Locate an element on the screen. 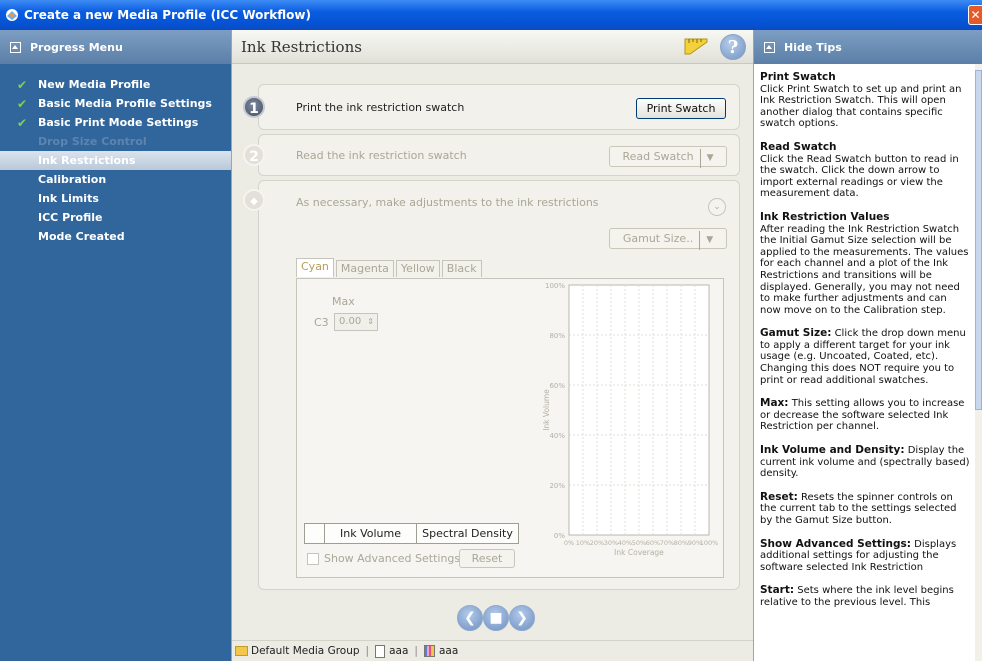 The width and height of the screenshot is (982, 661). step-1-text: Print the ink restriction swatch is located at coordinates (380, 107).